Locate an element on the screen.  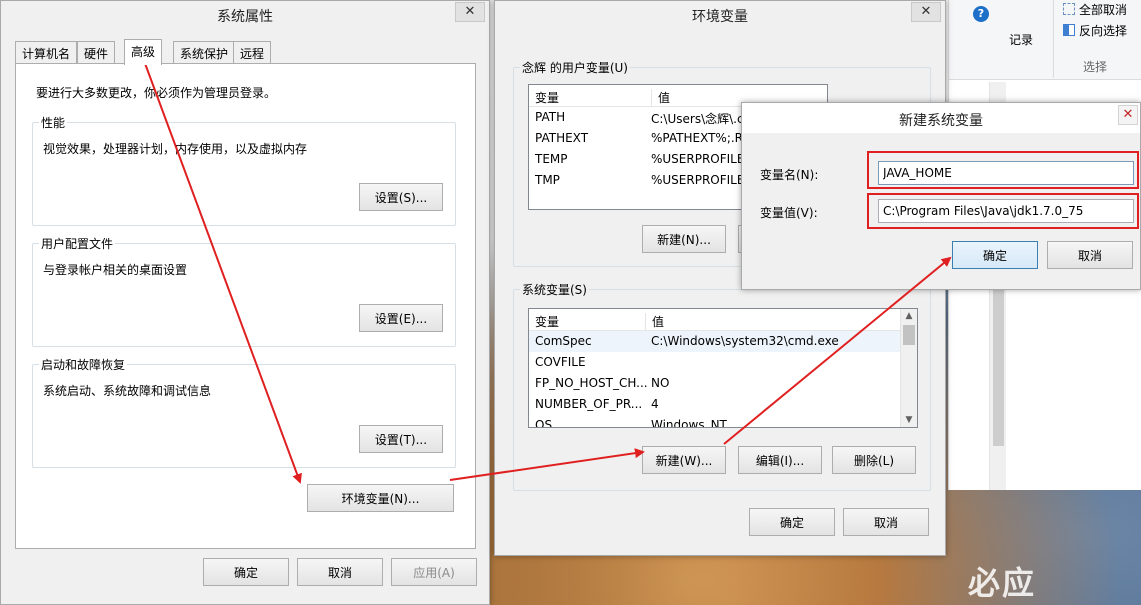
arrow-tab-to-env-button is located at coordinates (222, 270).